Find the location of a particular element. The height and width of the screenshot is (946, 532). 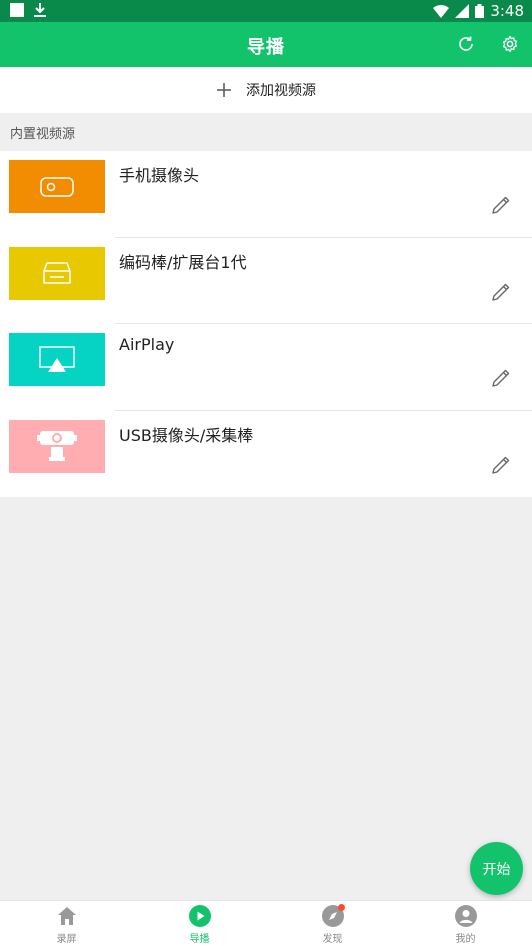

start-button: 开始 is located at coordinates (496, 868).